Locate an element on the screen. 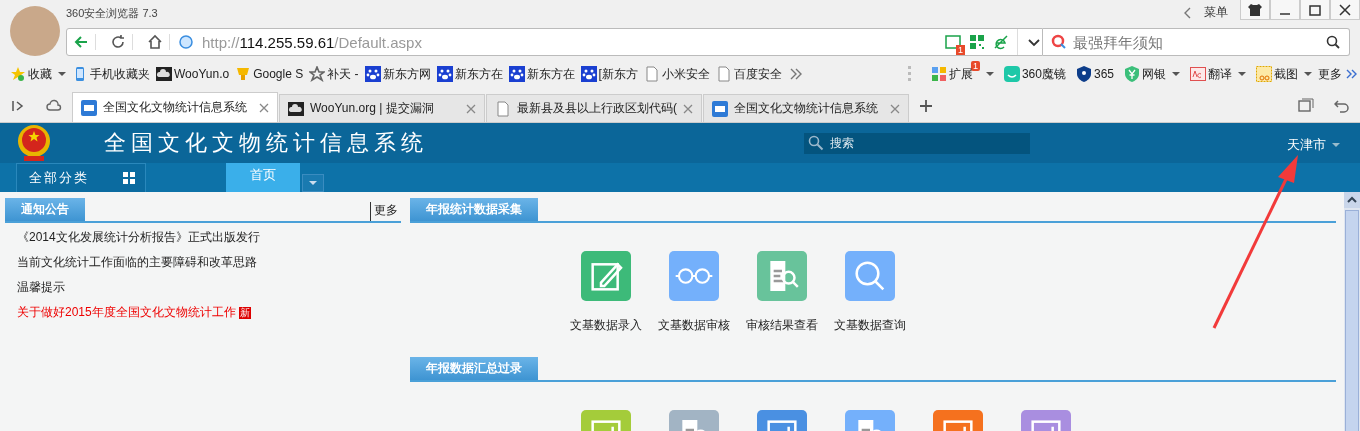  scrollbar is located at coordinates (1352, 311).